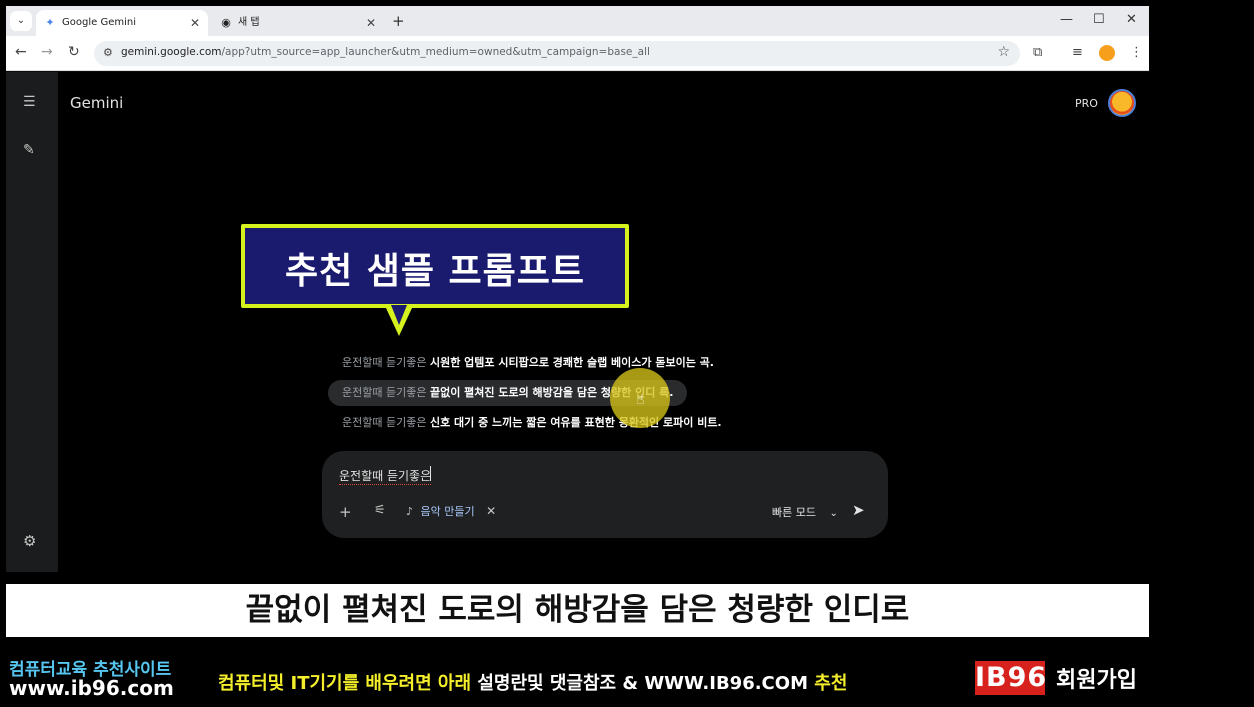 The image size is (1254, 707). Describe the element at coordinates (640, 400) in the screenshot. I see `hand-cursor-icon: ☝` at that location.